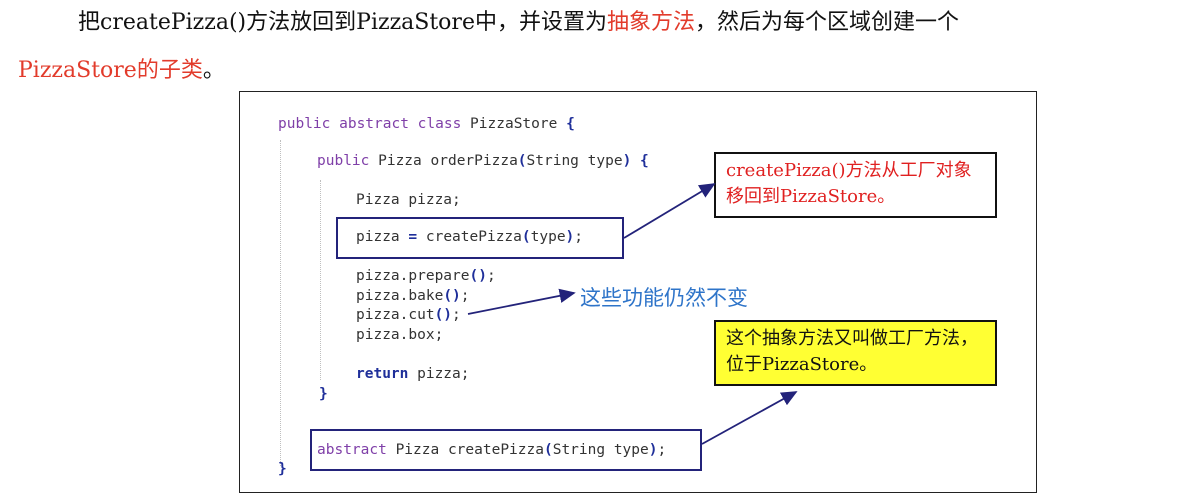 The image size is (1188, 496). I want to click on arrow-layer, so click(632, 314).